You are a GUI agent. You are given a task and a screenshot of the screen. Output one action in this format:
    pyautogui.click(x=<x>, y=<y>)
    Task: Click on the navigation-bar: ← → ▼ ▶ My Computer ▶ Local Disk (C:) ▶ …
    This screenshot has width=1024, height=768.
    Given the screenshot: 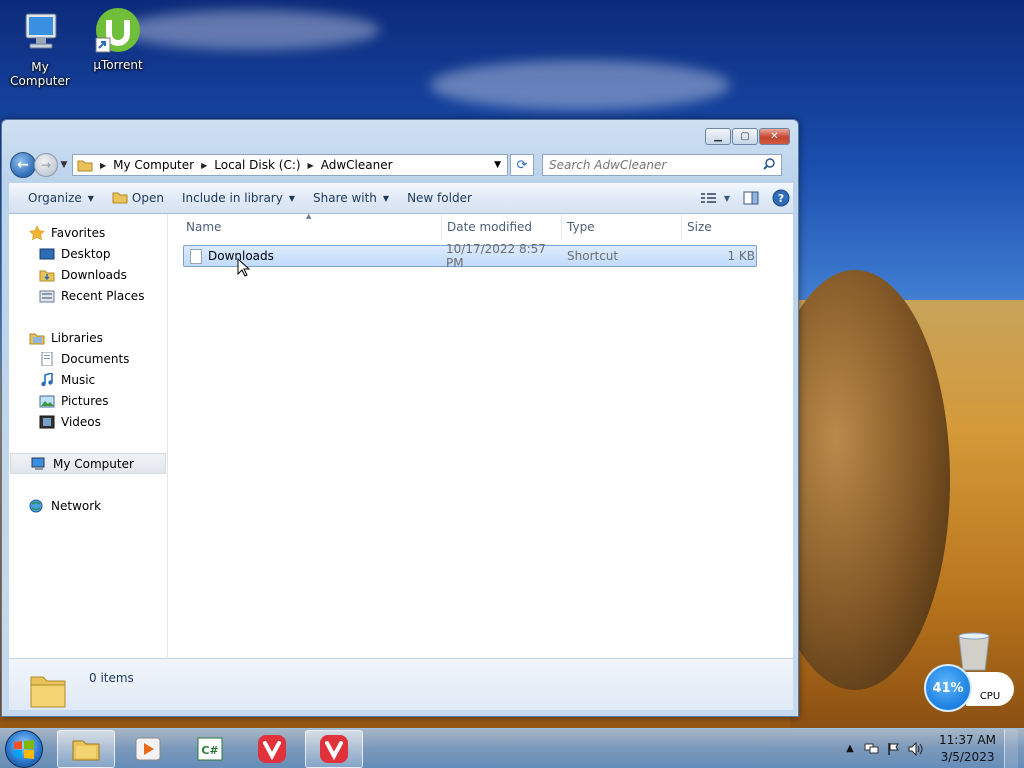 What is the action you would take?
    pyautogui.click(x=401, y=165)
    